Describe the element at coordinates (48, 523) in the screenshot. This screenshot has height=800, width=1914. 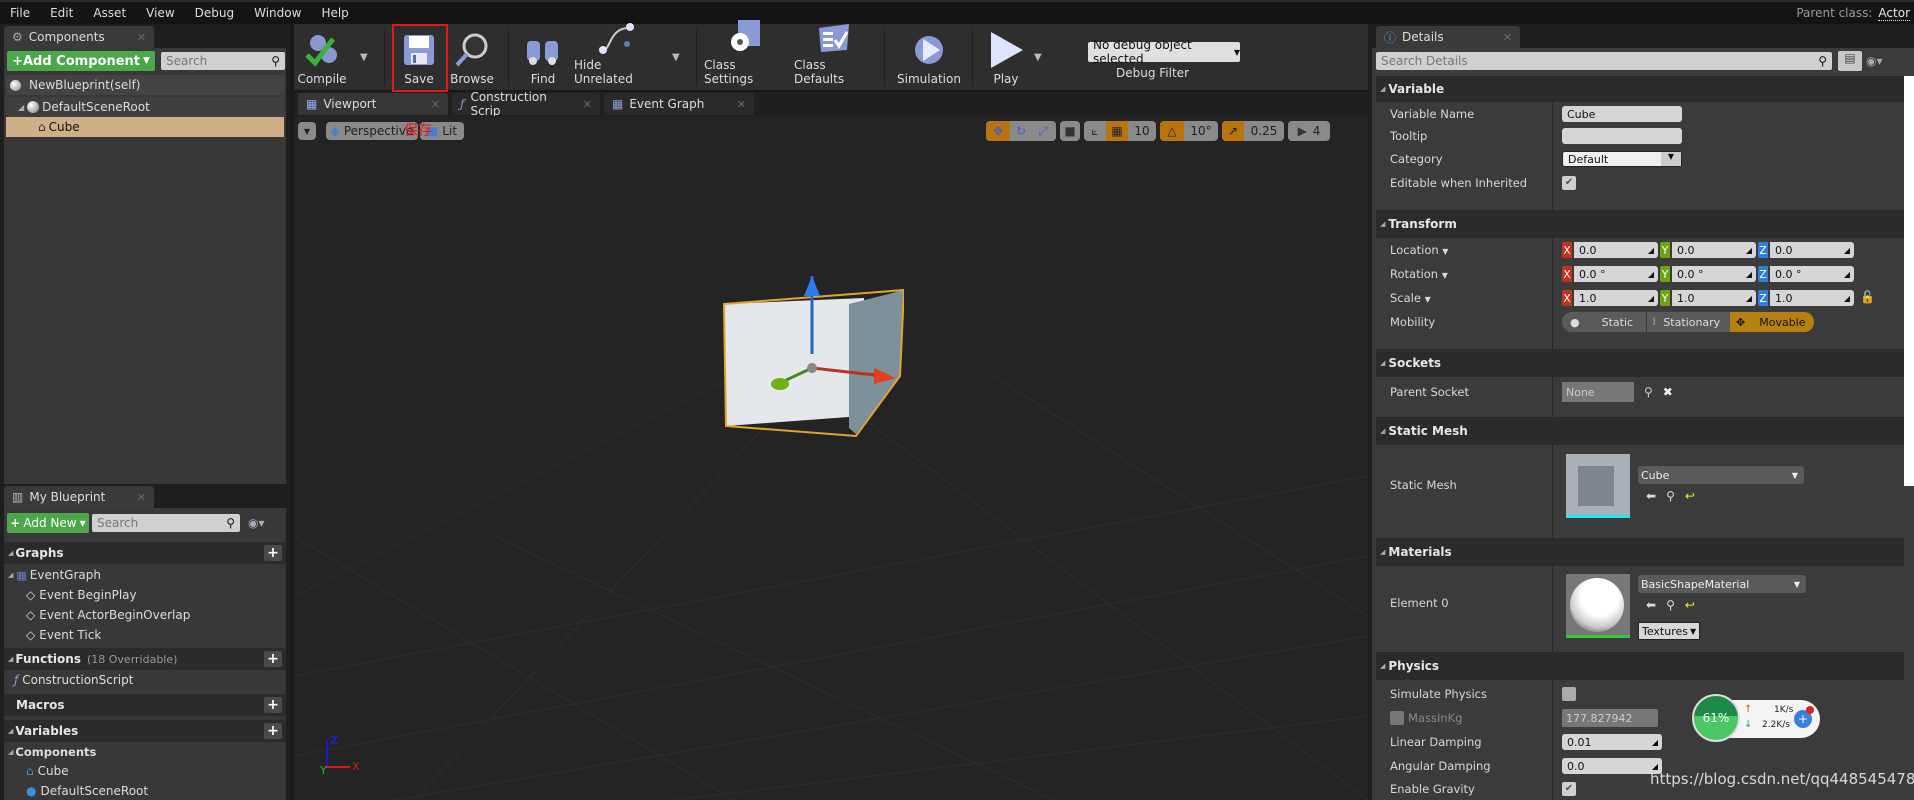
I see `add-new-button: + Add New ▼` at that location.